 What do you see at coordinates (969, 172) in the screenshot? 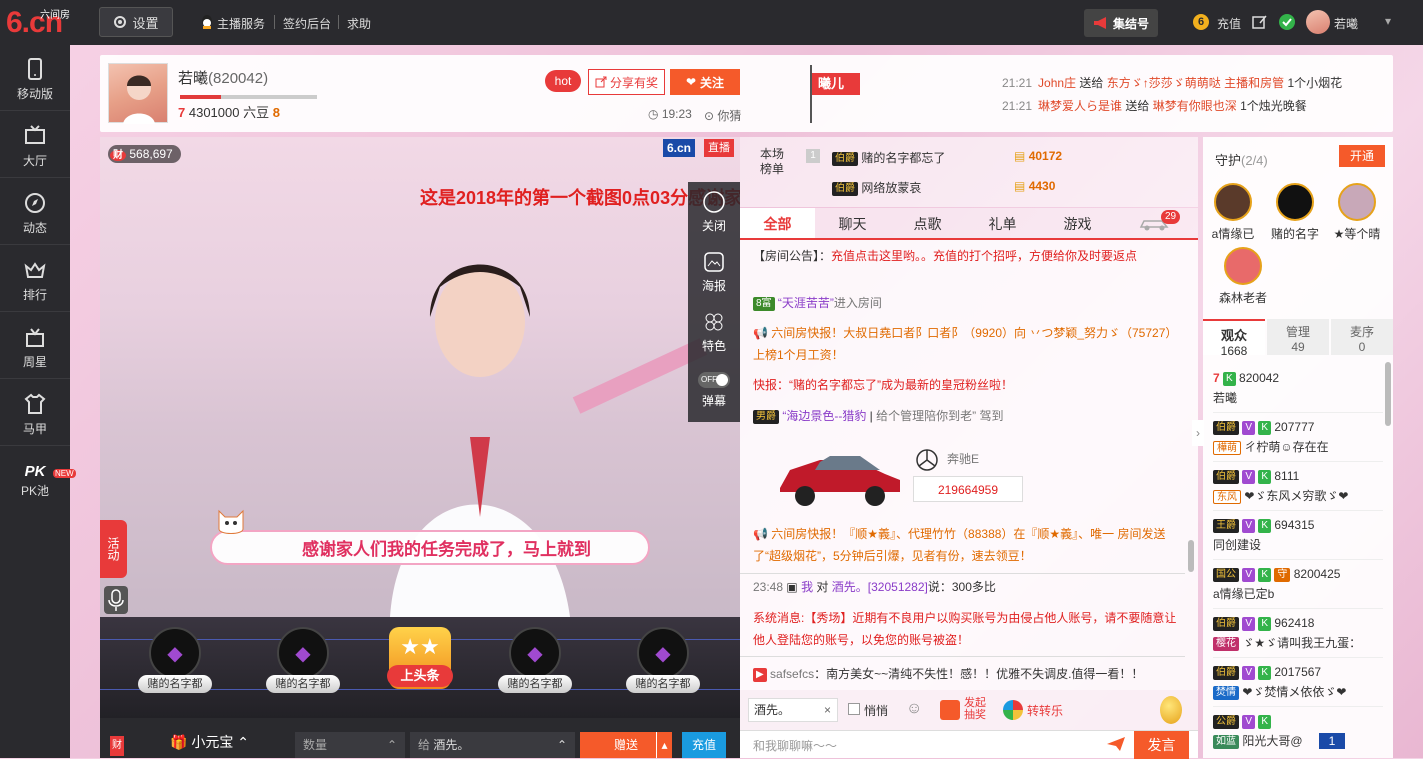
I see `rank-panel: 本场 榜单 1 伯爵 赌的名字都忘了 ▤ 40172 伯爵 网络放蒙哀 ▤ 4430` at bounding box center [969, 172].